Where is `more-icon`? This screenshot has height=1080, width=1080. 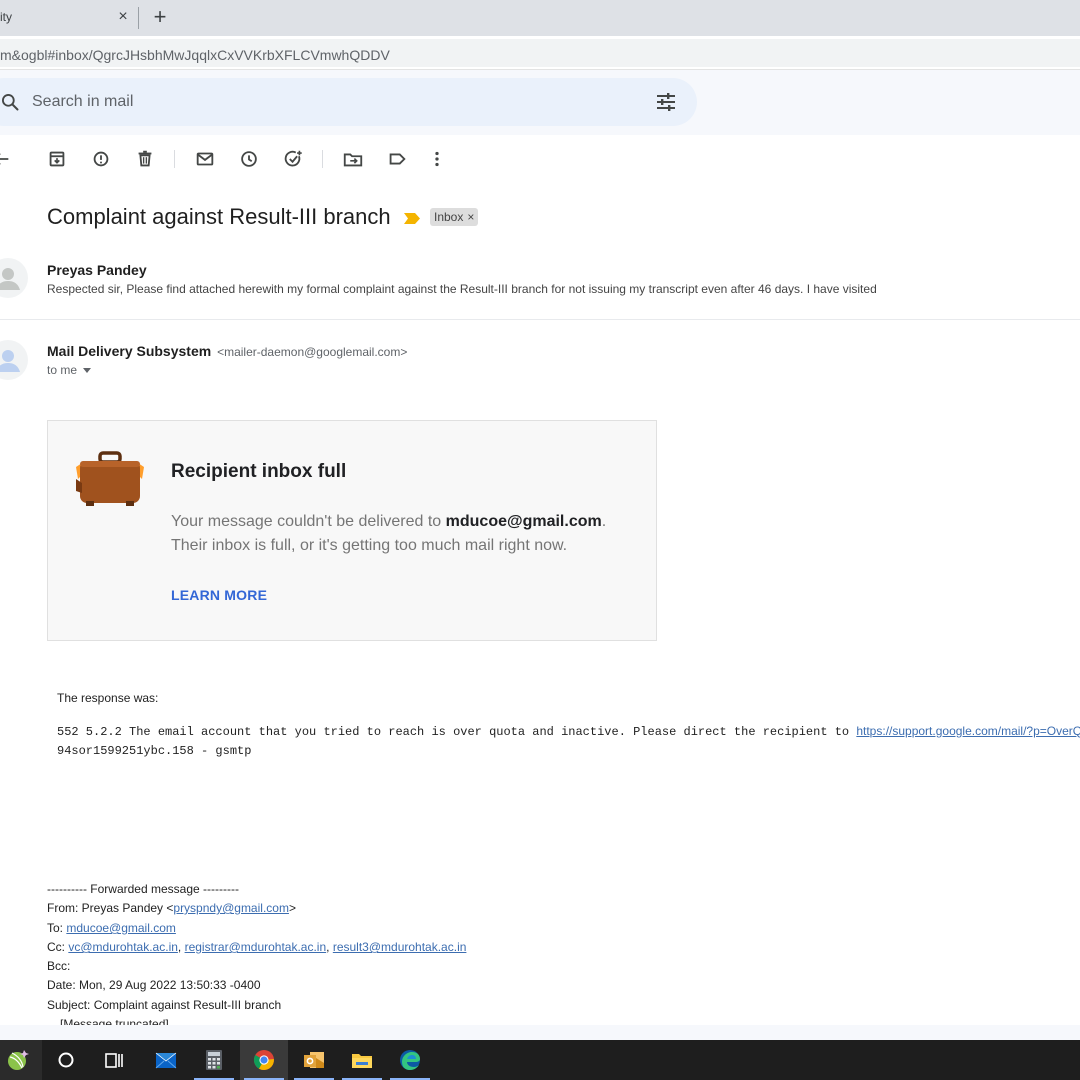 more-icon is located at coordinates (437, 159).